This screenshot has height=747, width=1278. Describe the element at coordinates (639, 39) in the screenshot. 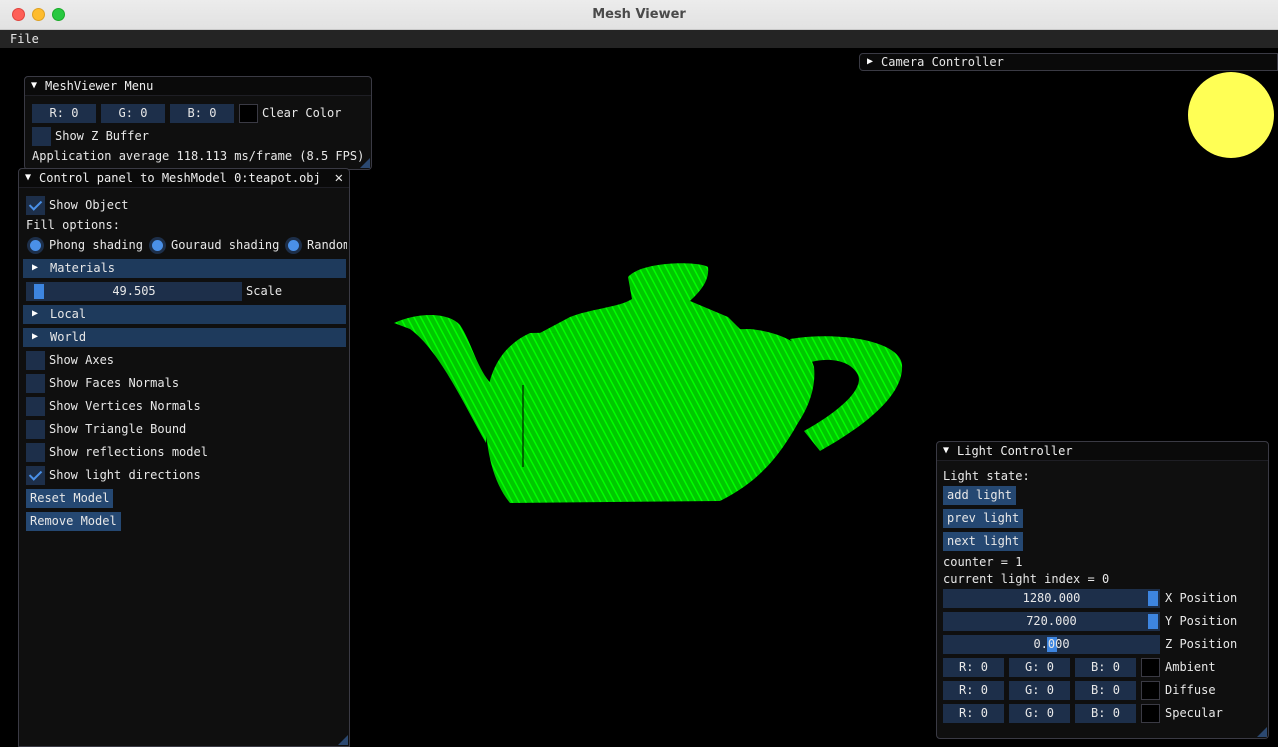

I see `main-menubar: File` at that location.